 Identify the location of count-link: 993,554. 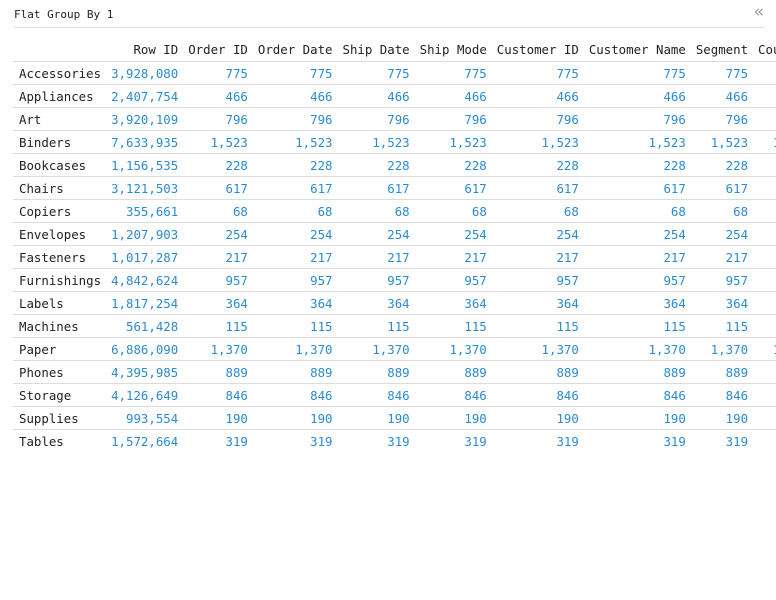
(145, 418).